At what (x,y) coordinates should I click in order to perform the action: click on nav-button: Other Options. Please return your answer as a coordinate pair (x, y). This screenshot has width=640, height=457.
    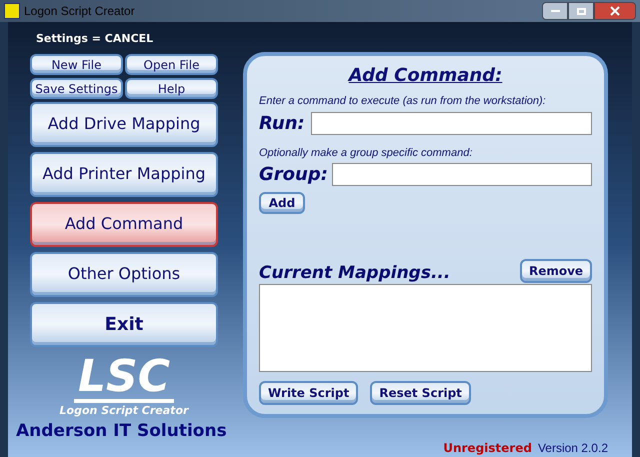
    Looking at the image, I should click on (124, 274).